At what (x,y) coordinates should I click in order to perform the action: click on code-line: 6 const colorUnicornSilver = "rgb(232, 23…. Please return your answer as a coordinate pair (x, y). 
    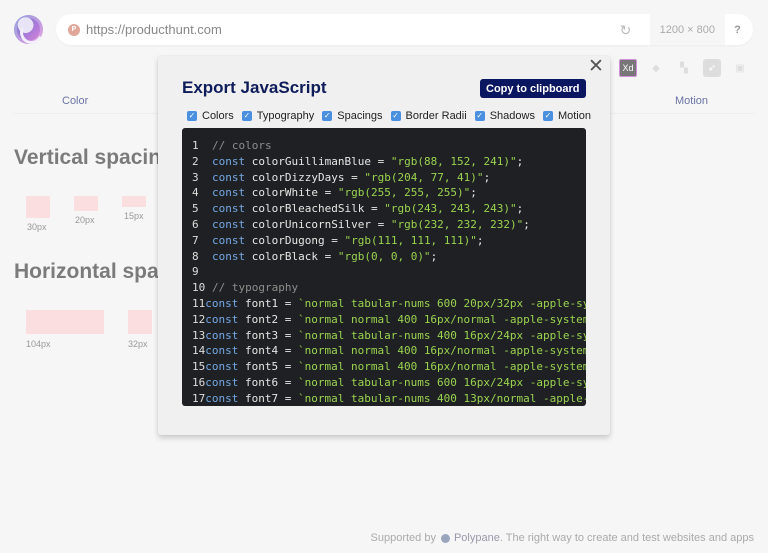
    Looking at the image, I should click on (384, 225).